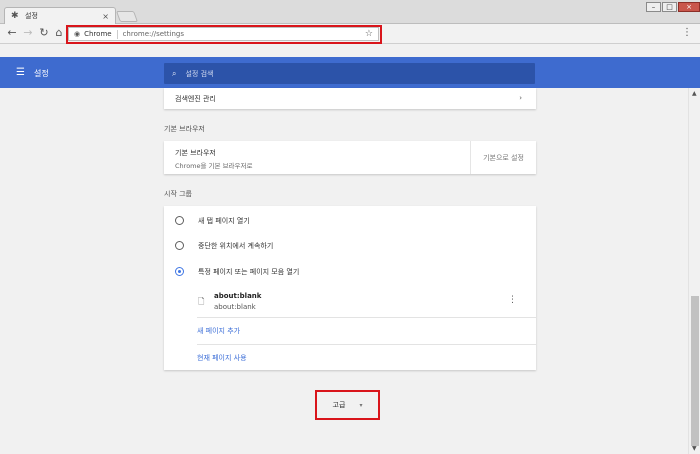 This screenshot has width=700, height=454. Describe the element at coordinates (214, 166) in the screenshot. I see `default-browser-subtitle: Chrome을 기본 브라우저로` at that location.